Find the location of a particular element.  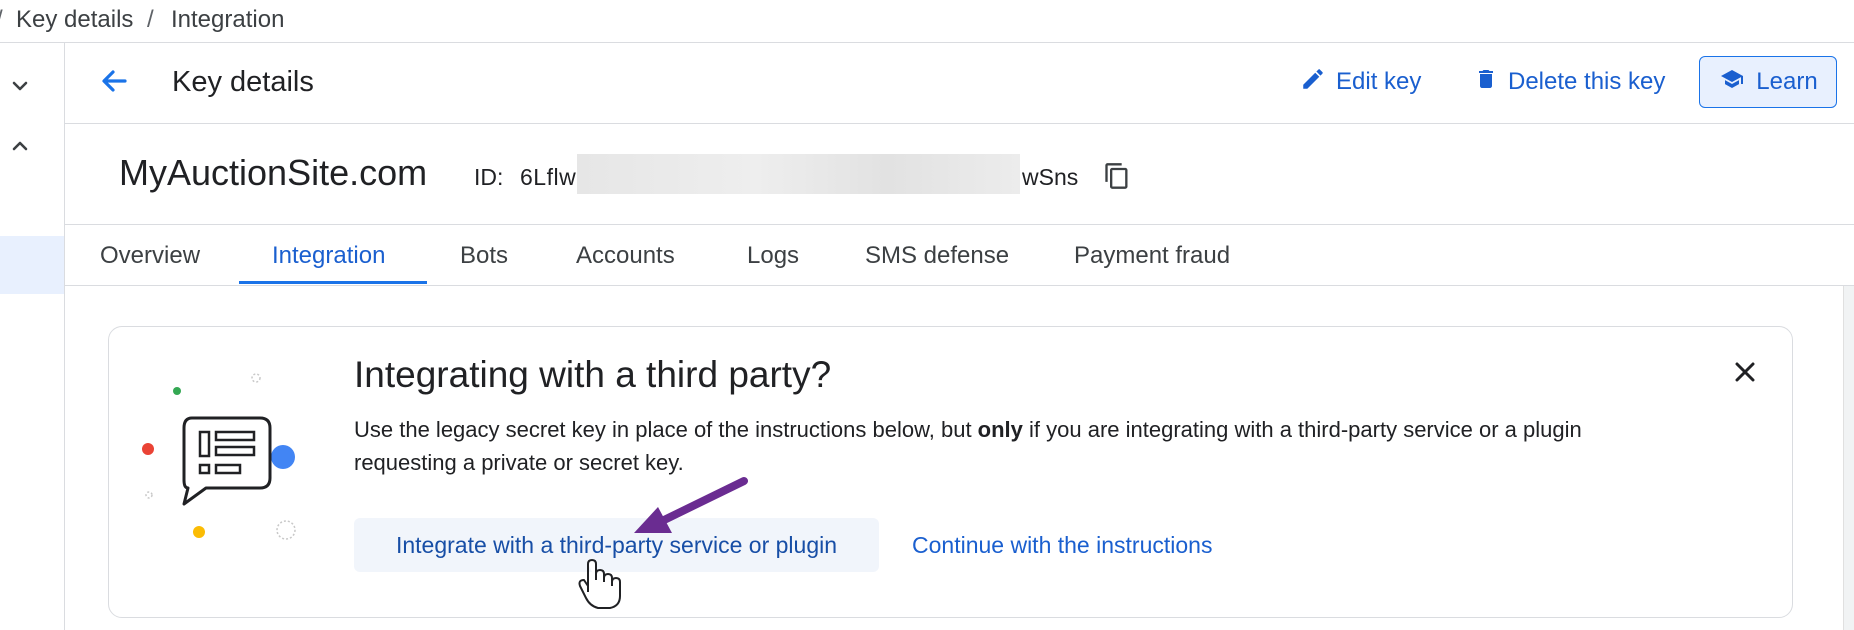

tab-logs: Logs is located at coordinates (773, 256).